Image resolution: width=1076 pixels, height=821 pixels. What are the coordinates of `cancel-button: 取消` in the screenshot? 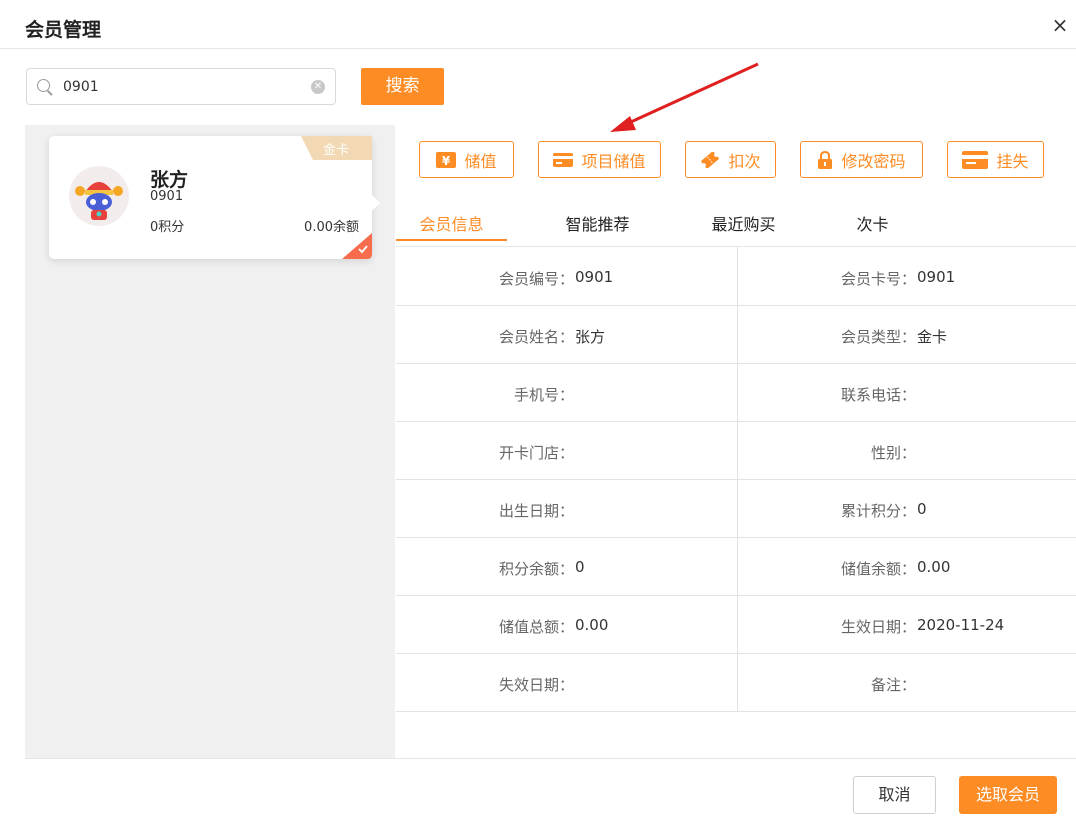 It's located at (894, 795).